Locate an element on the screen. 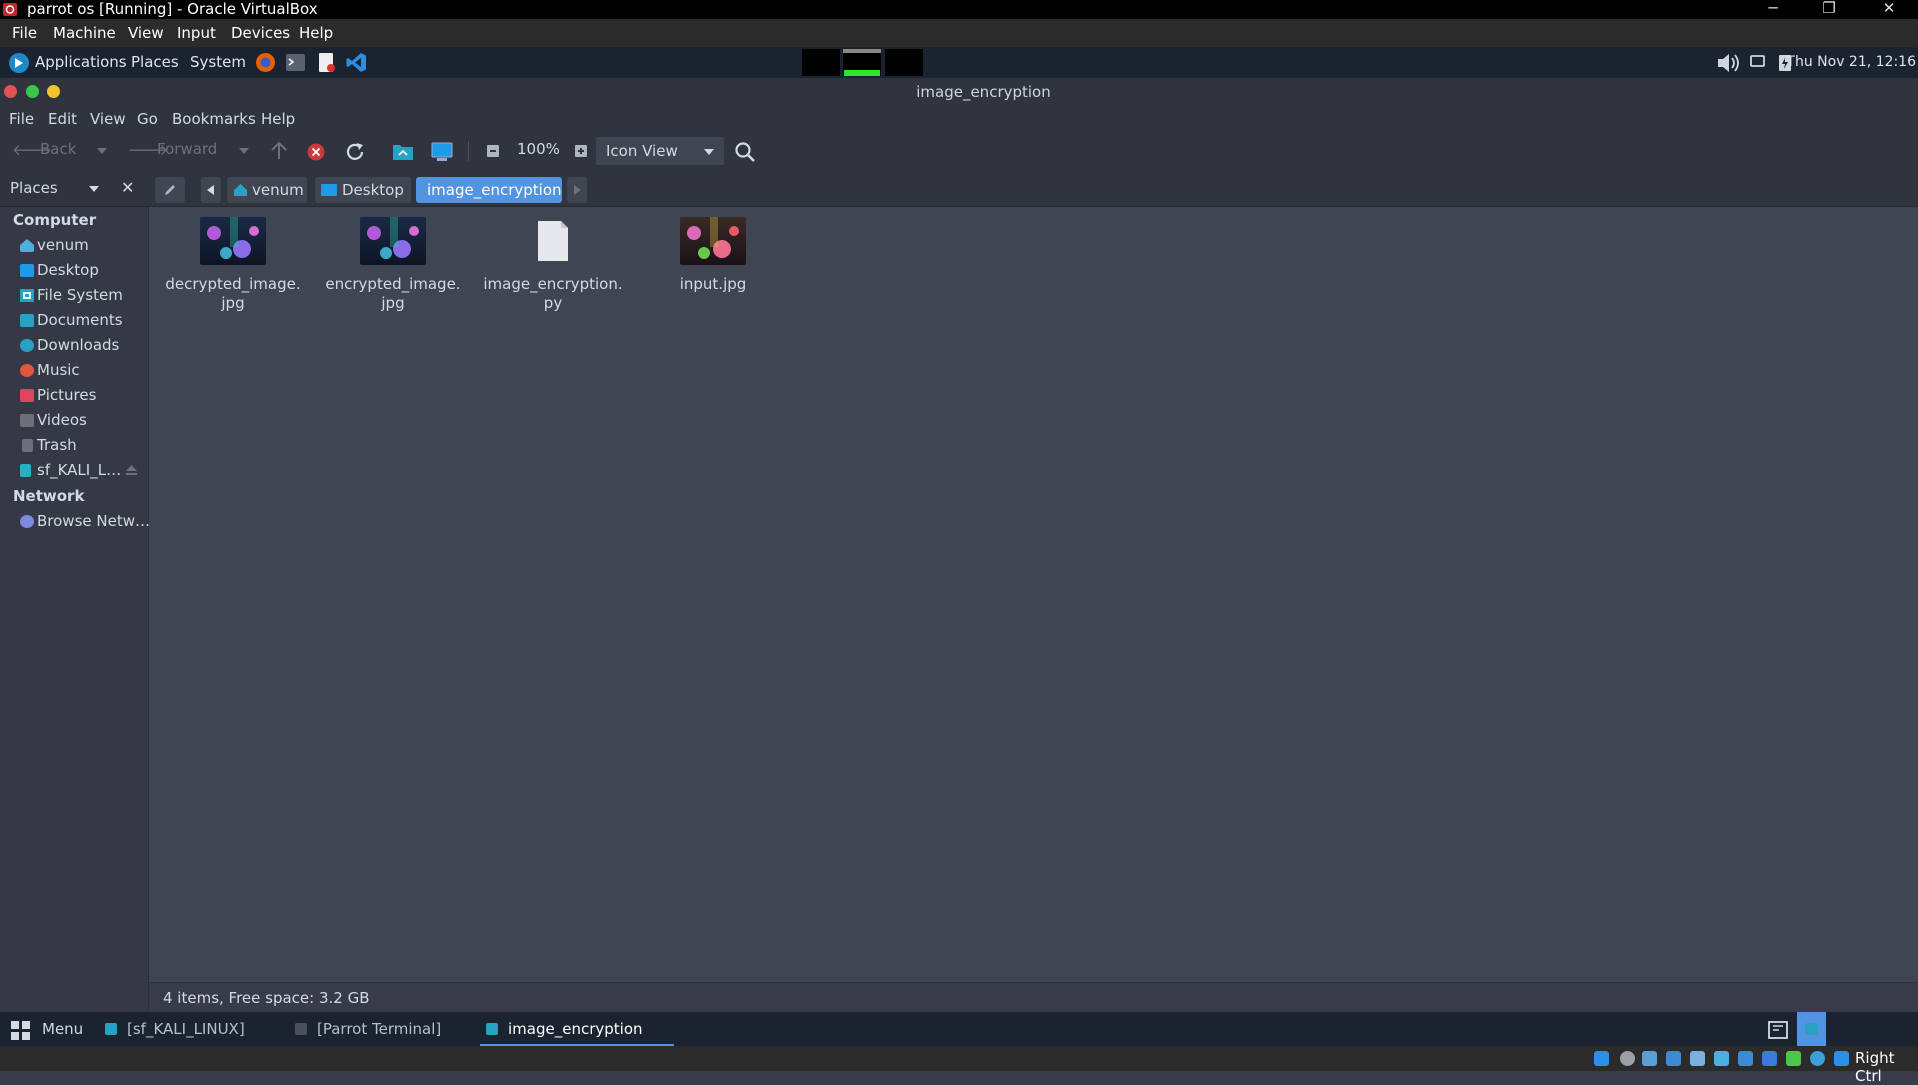 The image size is (1918, 1085). task-sf-kali-linux: [sf_KALI_LINUX] is located at coordinates (191, 1029).